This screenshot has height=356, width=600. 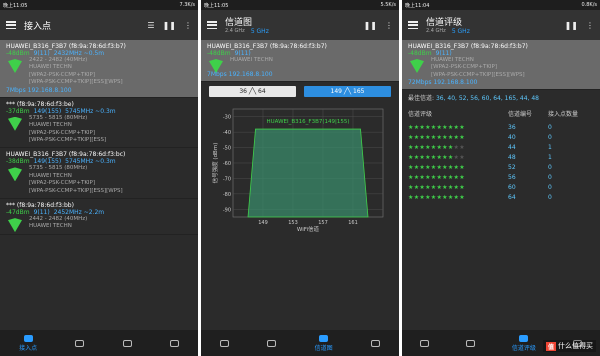 I want to click on rating-row: ★★★★★★★★★★ 60 0, so click(x=480, y=187).